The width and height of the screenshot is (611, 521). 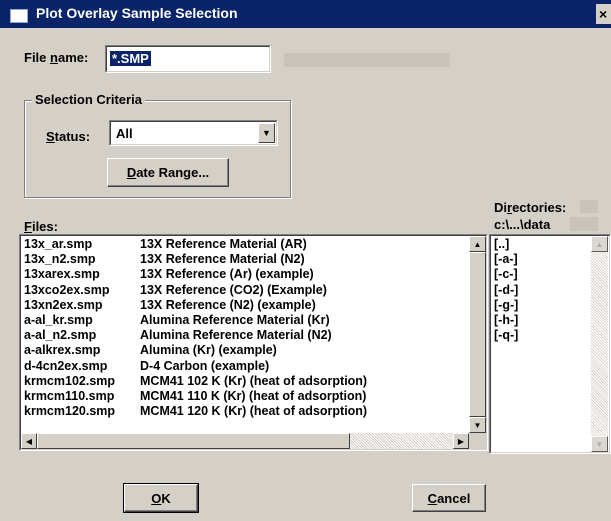 I want to click on title-bar: Plot Overlay Sample Selection ×, so click(x=305, y=14).